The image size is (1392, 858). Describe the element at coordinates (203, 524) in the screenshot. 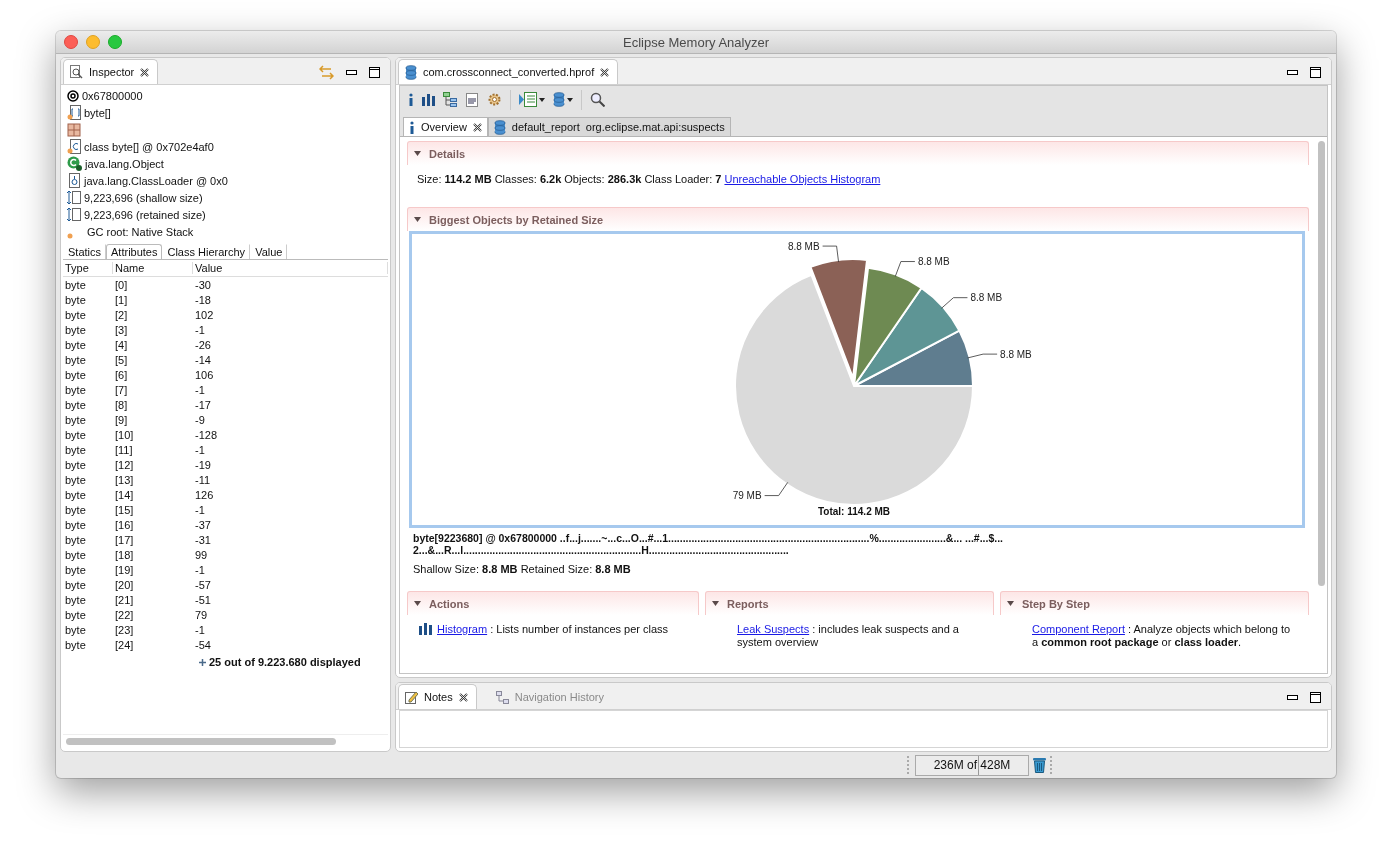

I see `table-cell-text: -37` at that location.